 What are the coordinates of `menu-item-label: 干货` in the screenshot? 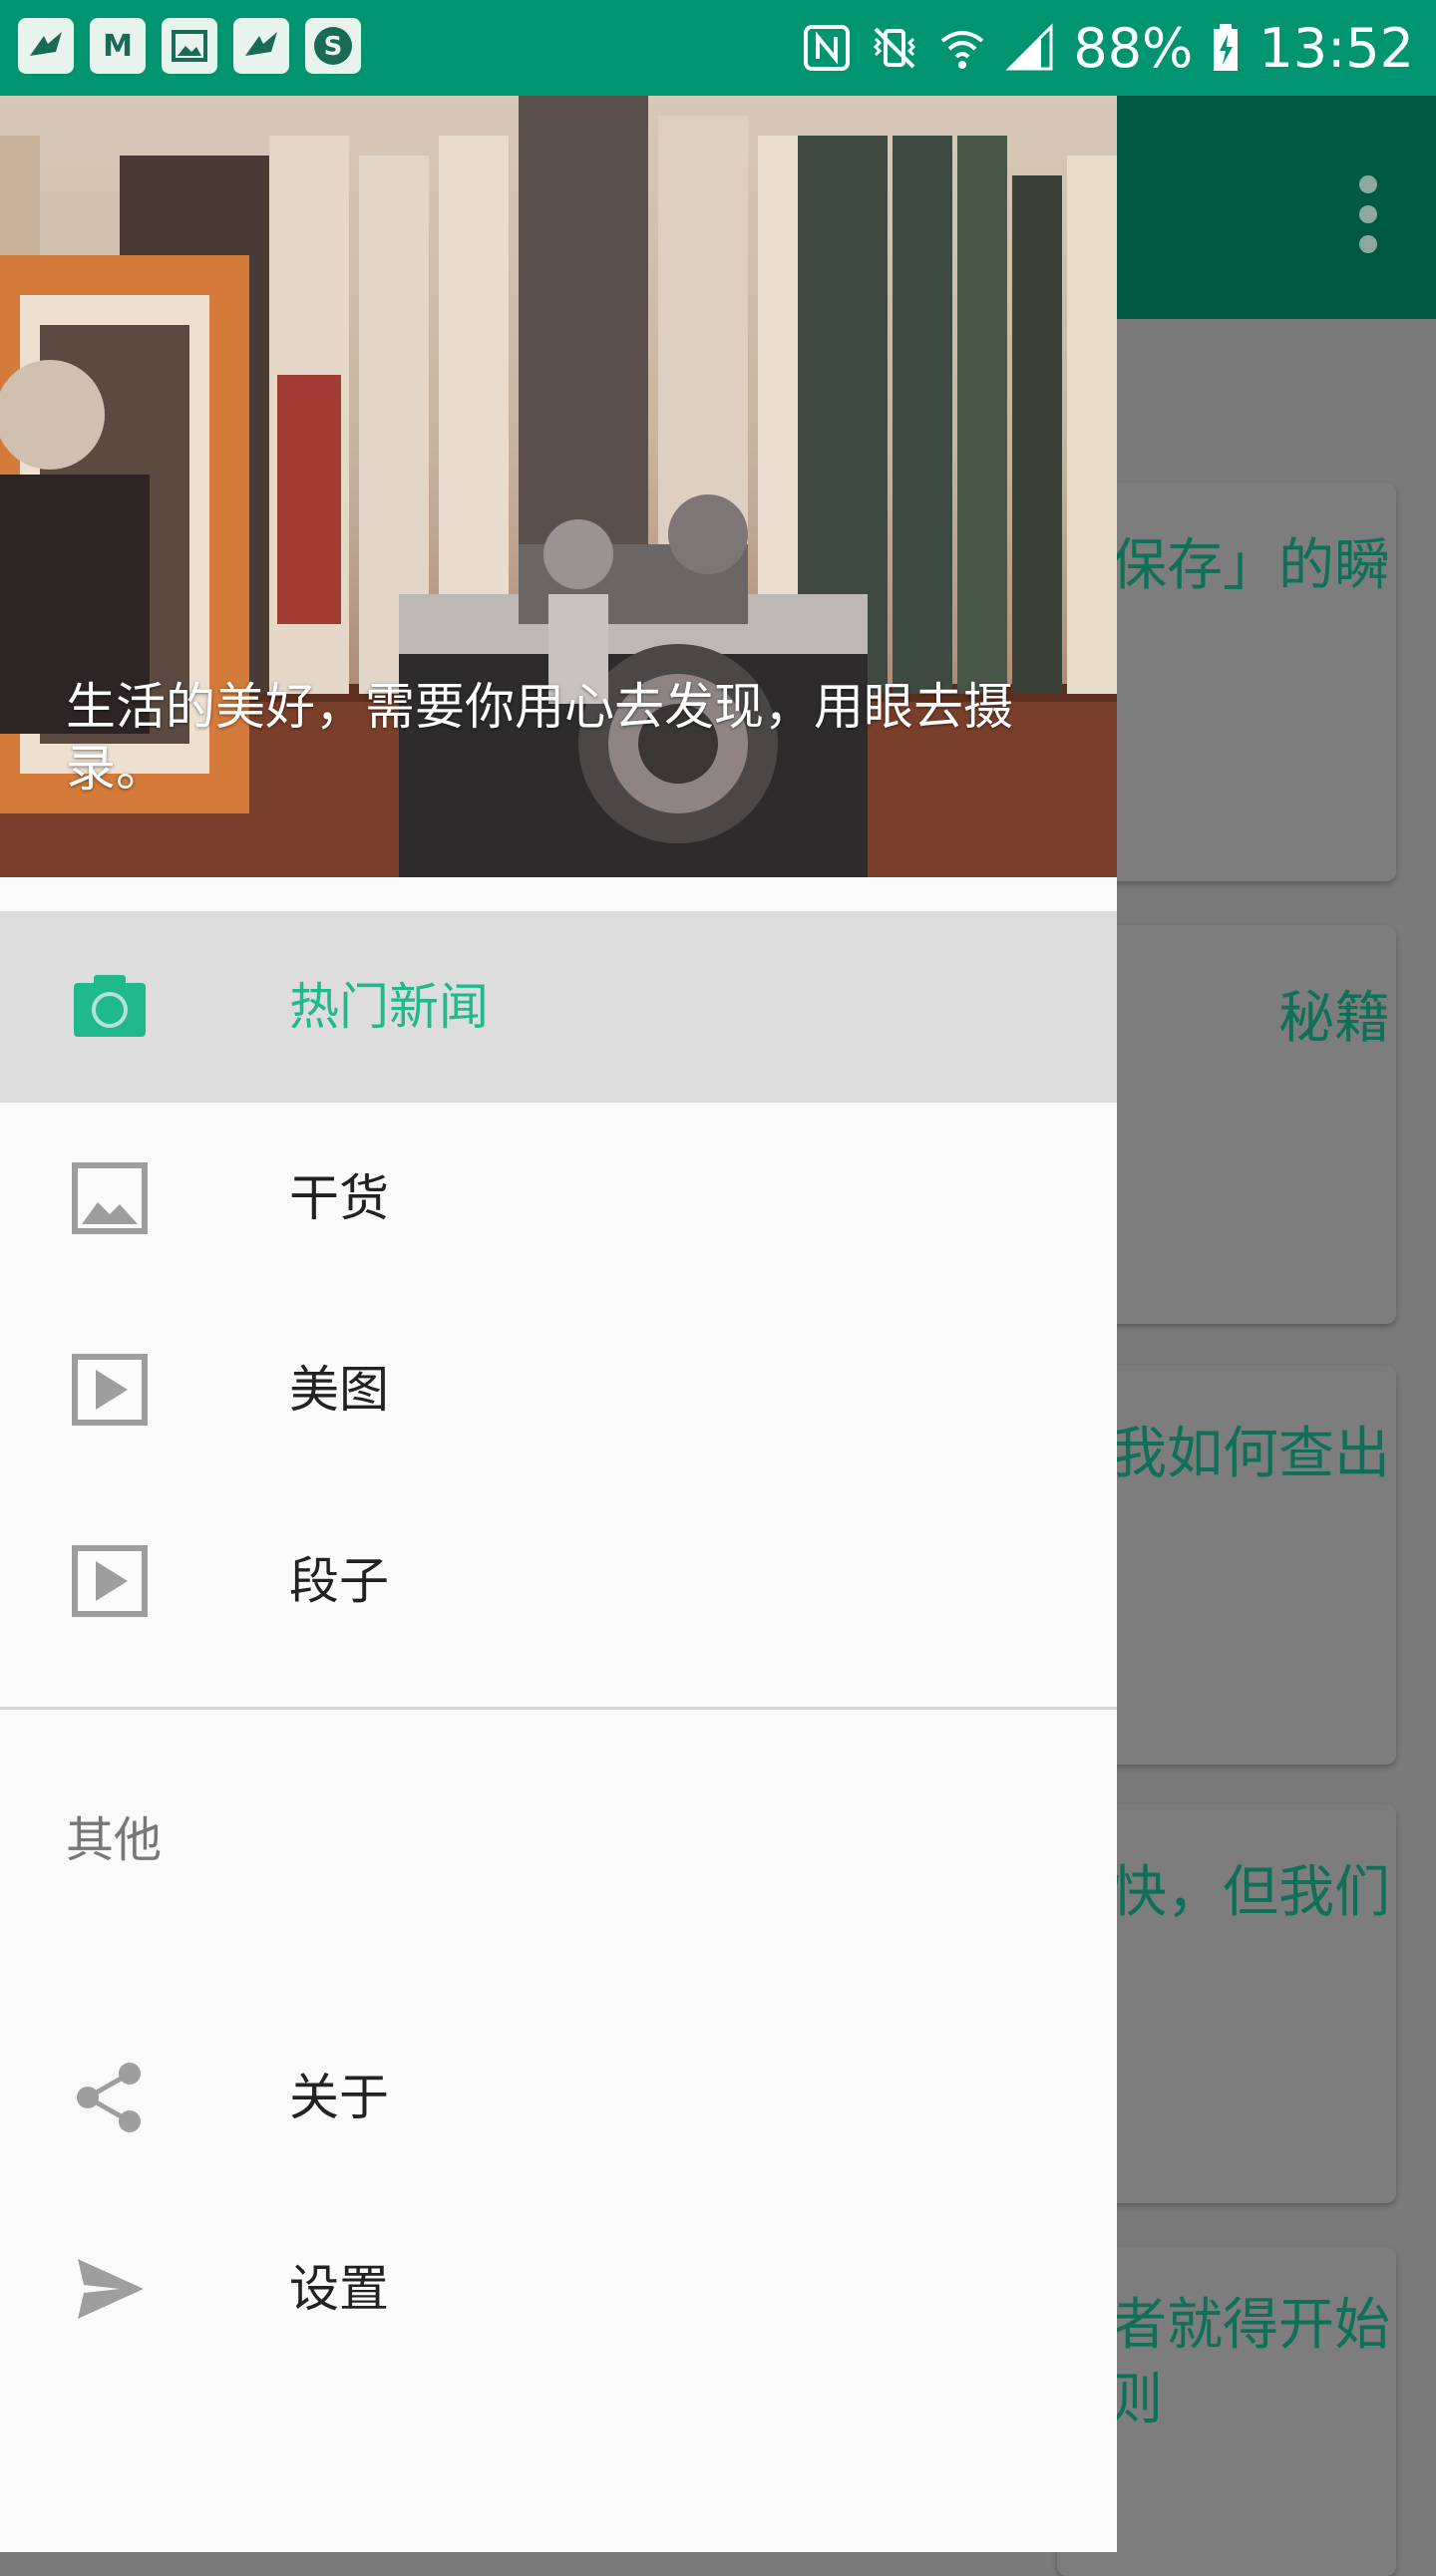 It's located at (339, 1198).